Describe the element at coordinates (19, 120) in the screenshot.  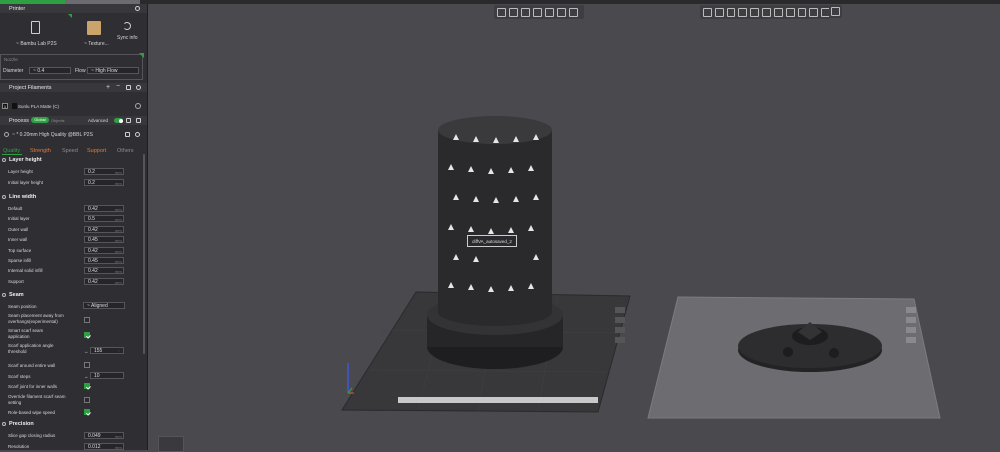
I see `process-section-title: Process` at that location.